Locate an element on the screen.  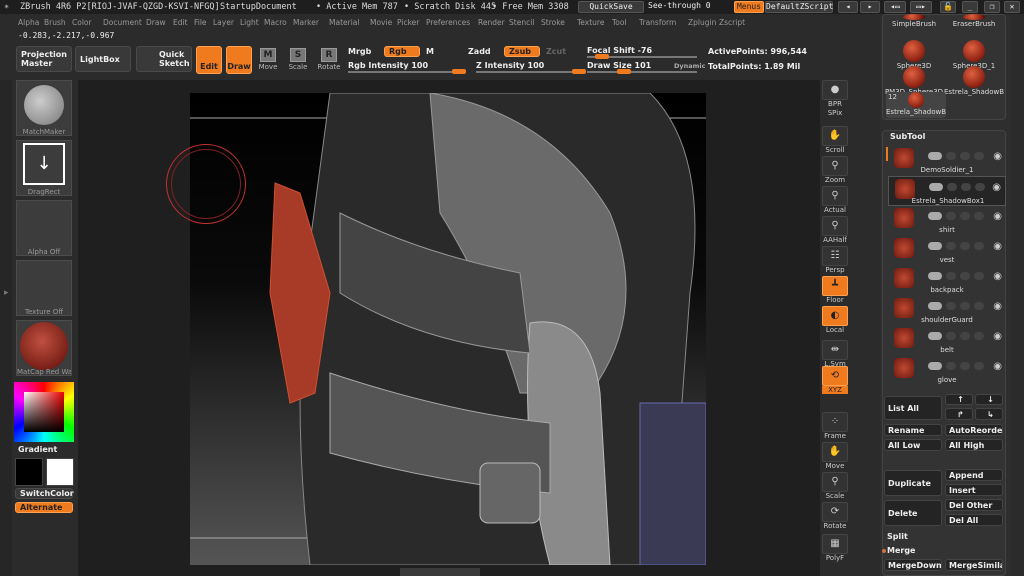
shelf-move-button: ✋ Move is located at coordinates (835, 456).